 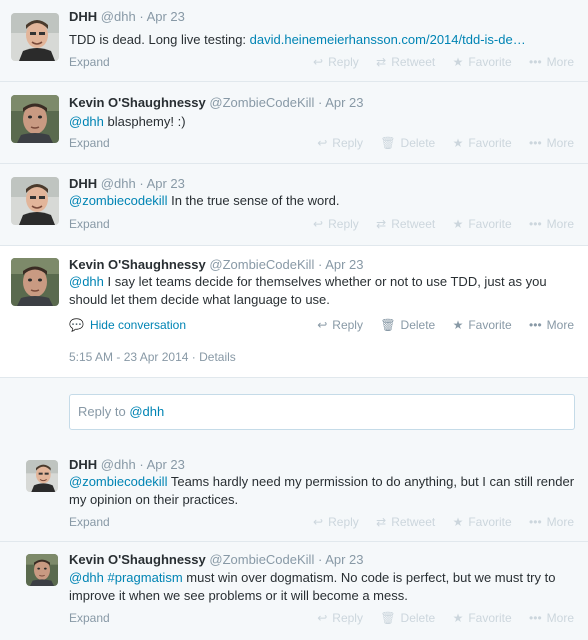 What do you see at coordinates (144, 121) in the screenshot?
I see `tweet-text-content: blasphemy! :)` at bounding box center [144, 121].